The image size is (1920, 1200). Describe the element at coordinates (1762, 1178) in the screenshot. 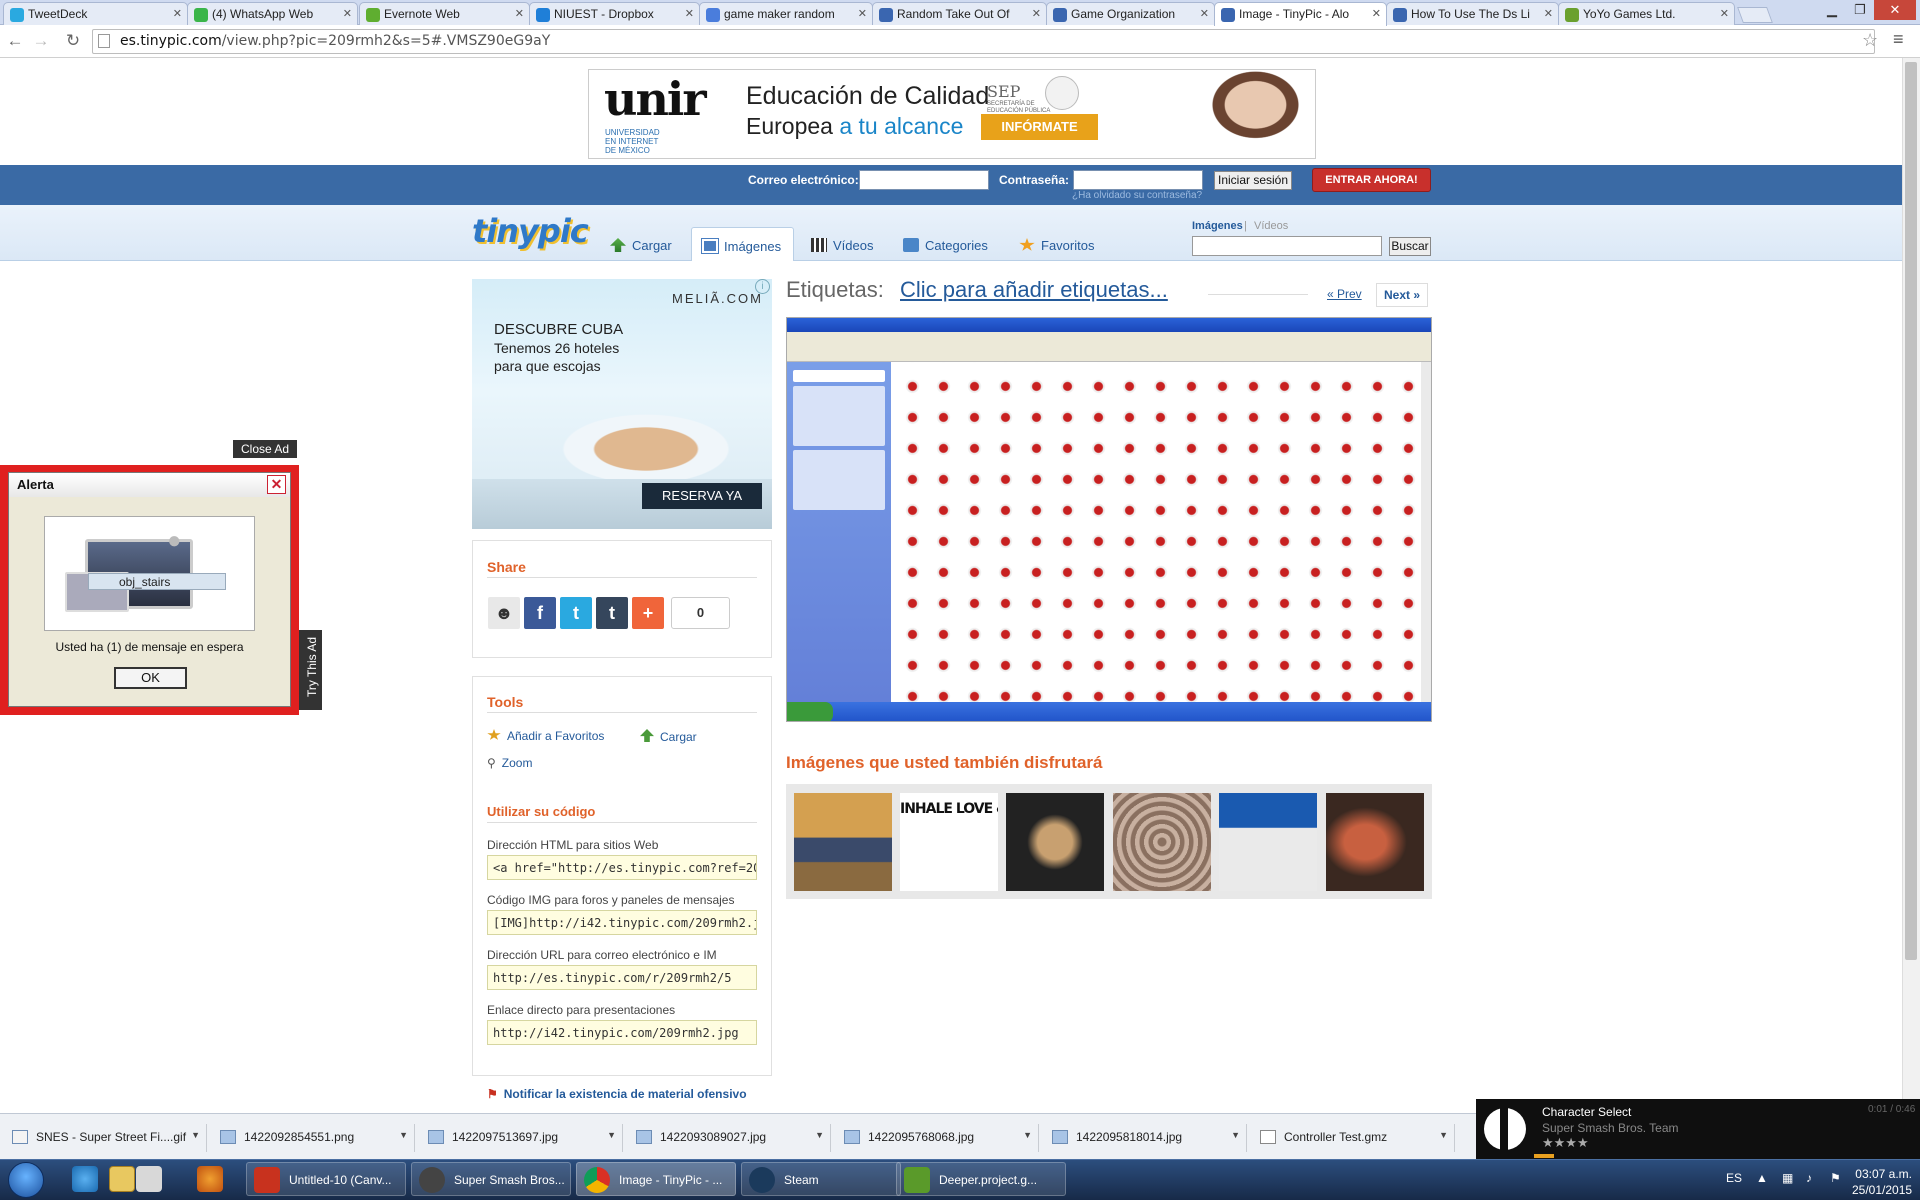

I see `show-hidden-icons: ▲` at that location.